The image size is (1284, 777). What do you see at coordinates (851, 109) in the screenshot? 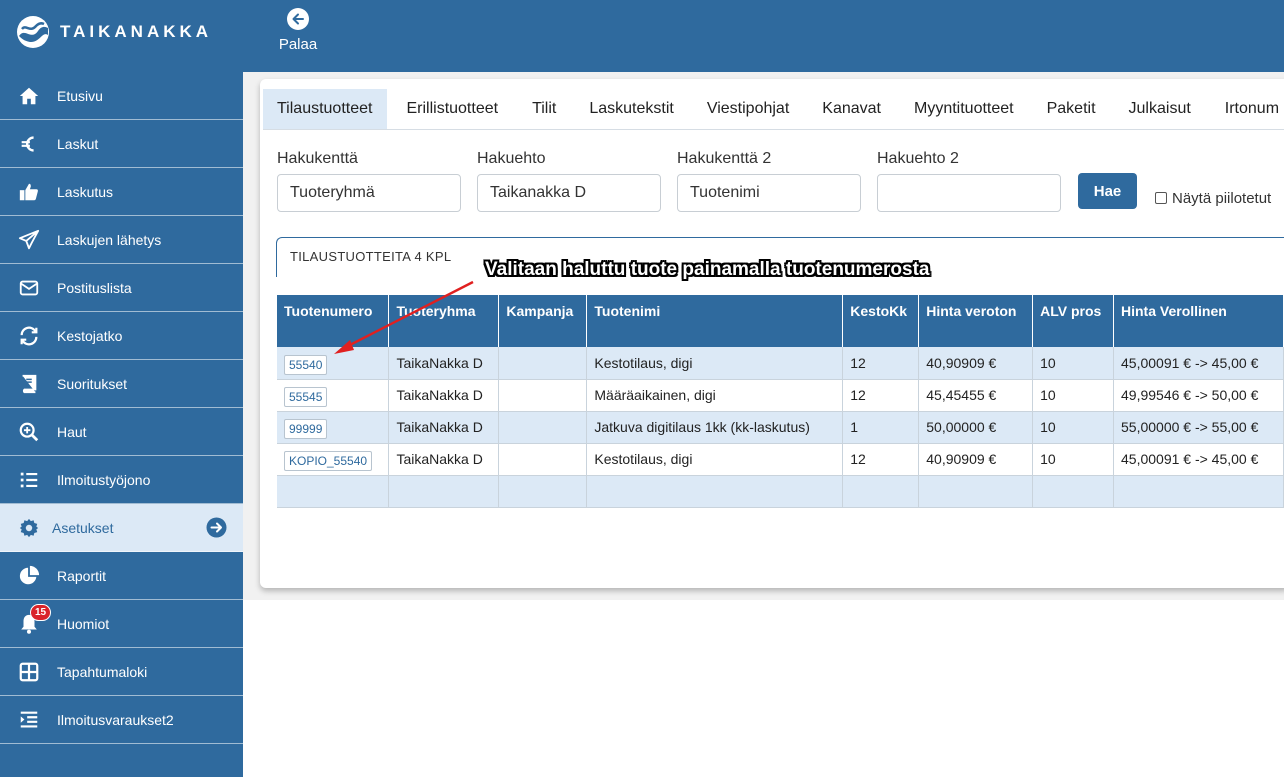
I see `tab-kanavat: Kanavat` at bounding box center [851, 109].